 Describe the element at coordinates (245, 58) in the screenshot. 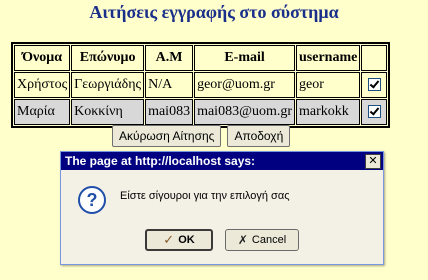

I see `col-header-email: E-mail` at that location.